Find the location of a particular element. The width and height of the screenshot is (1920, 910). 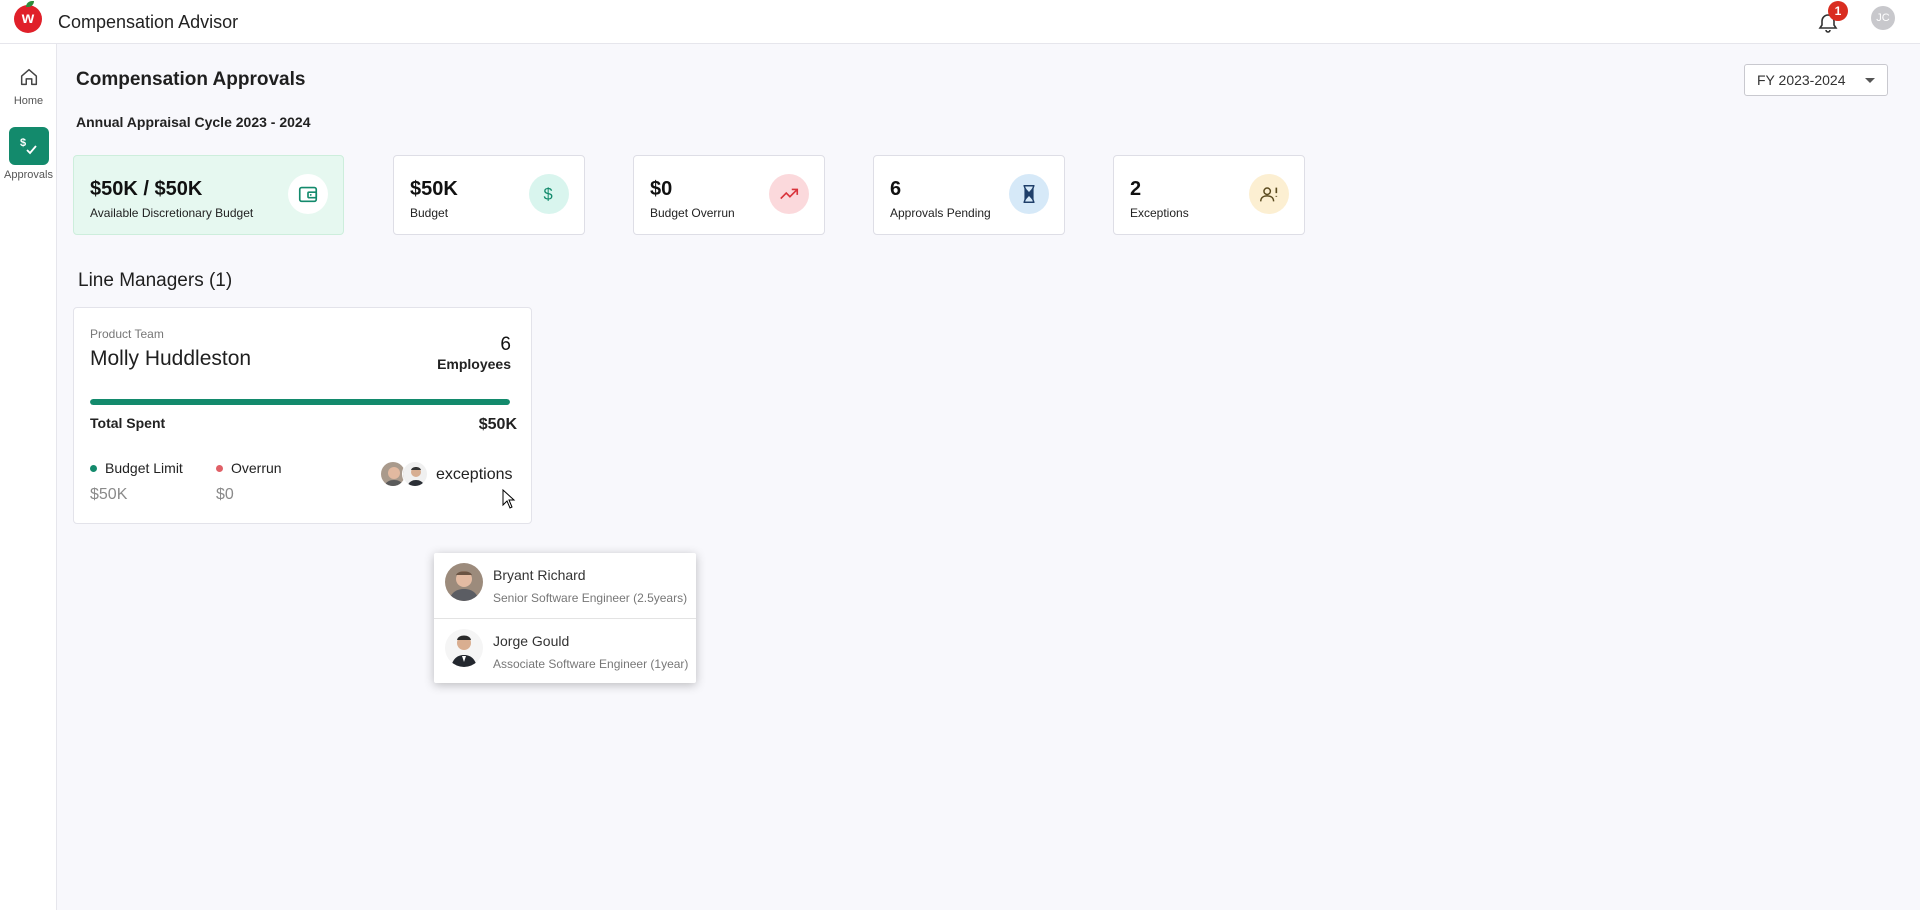

total-spent-label: Total Spent is located at coordinates (128, 423).